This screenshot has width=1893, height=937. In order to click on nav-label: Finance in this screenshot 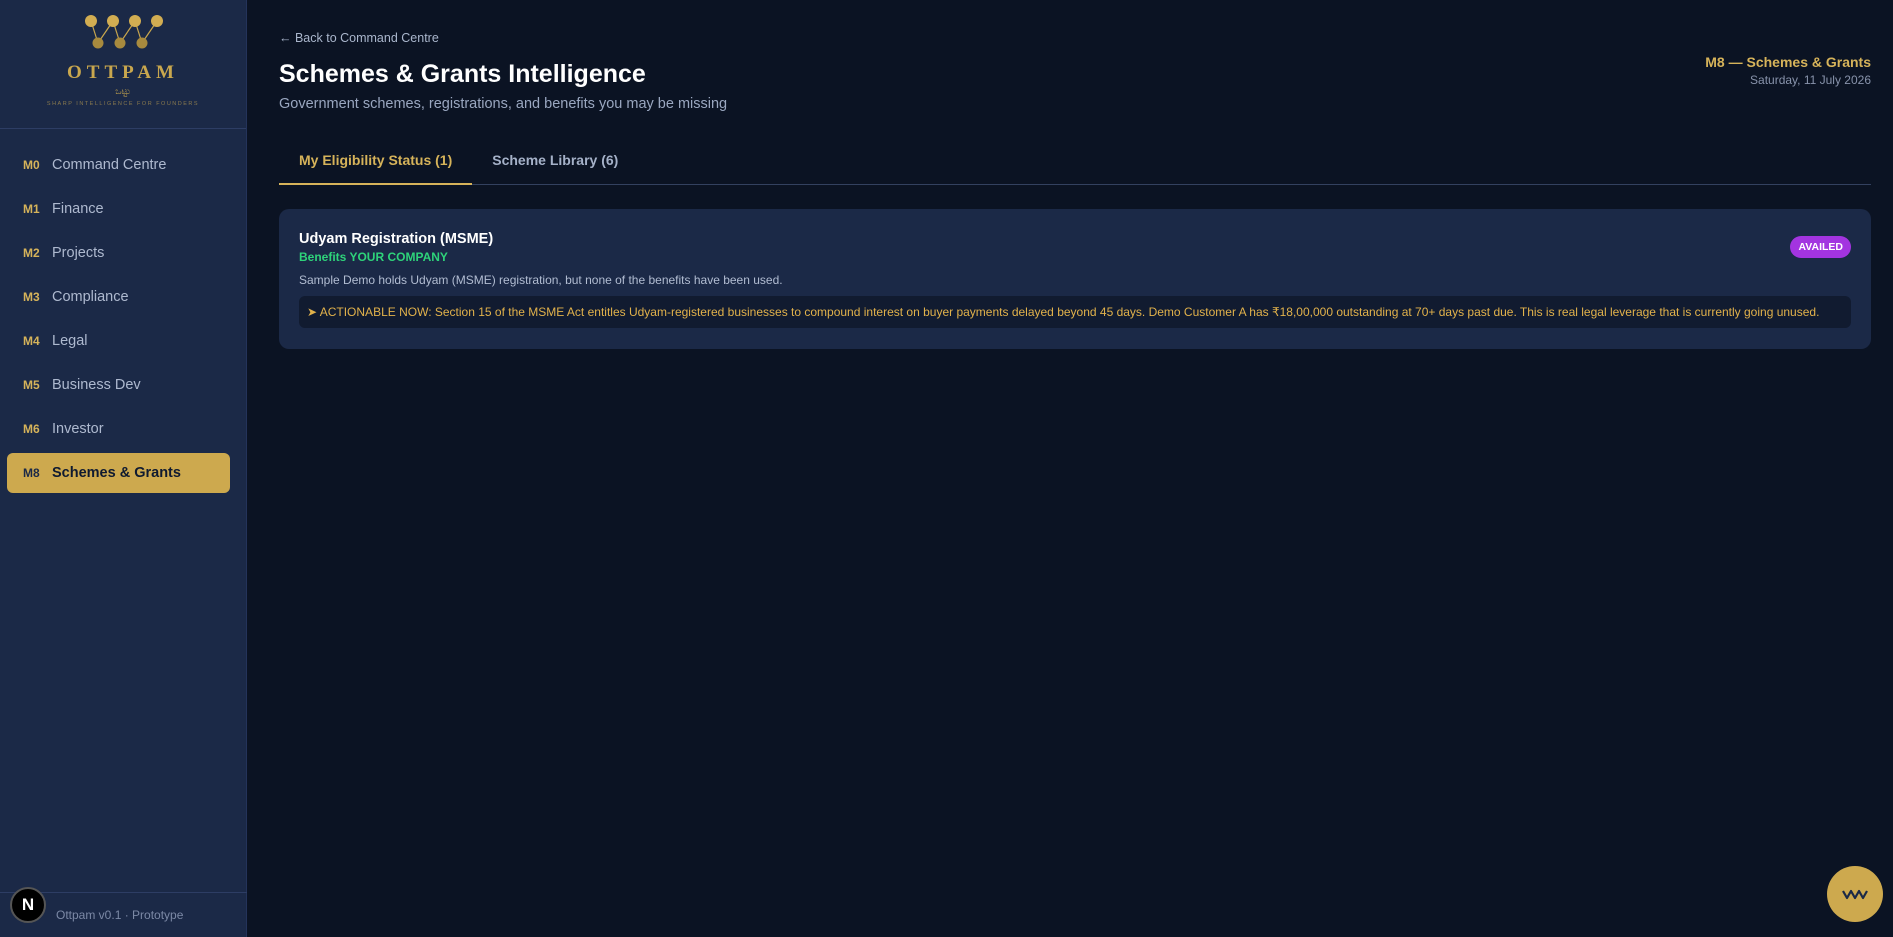, I will do `click(78, 209)`.